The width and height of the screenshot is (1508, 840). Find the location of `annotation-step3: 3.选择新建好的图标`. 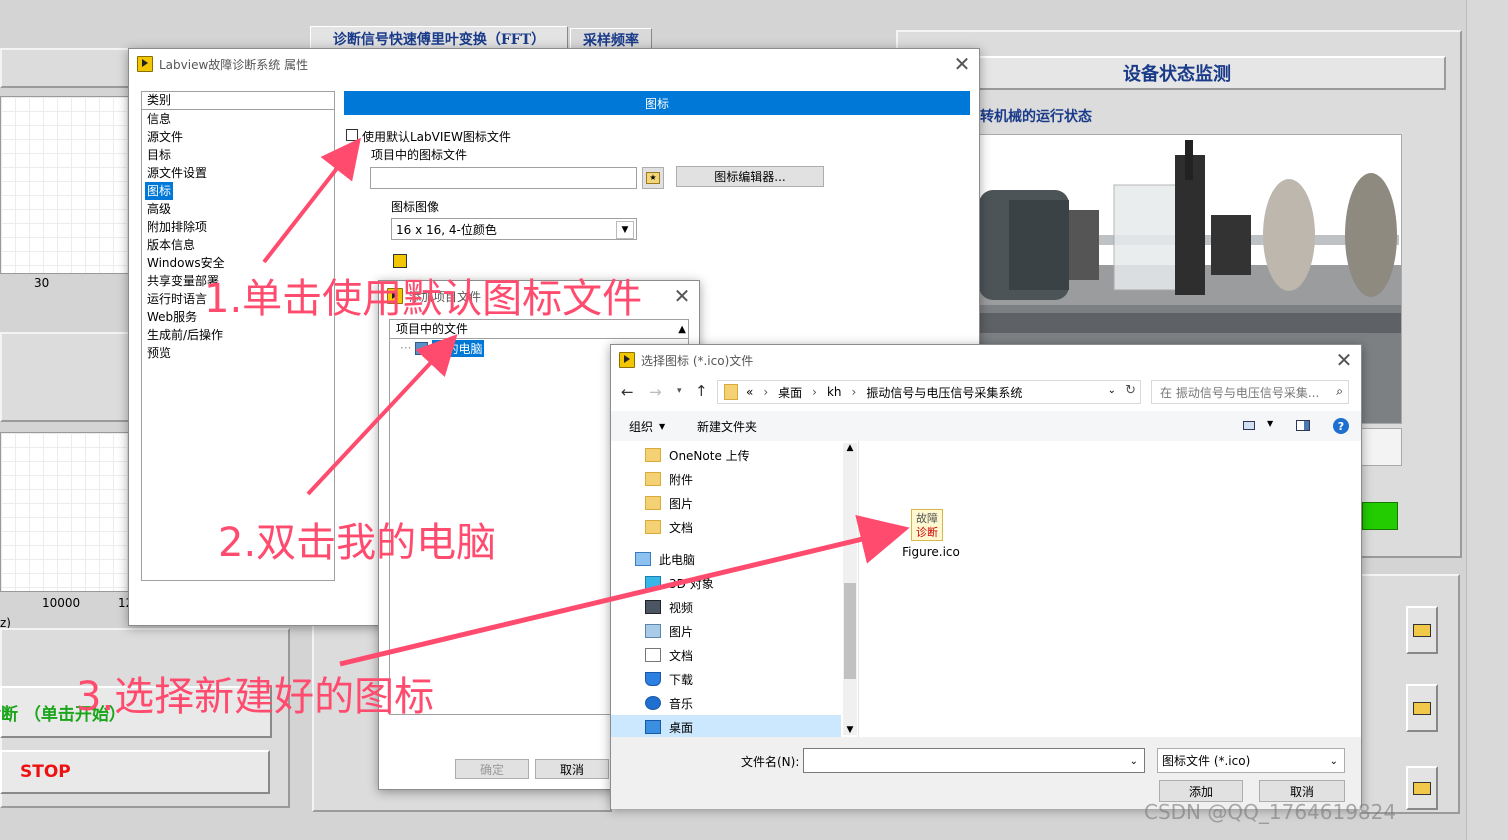

annotation-step3: 3.选择新建好的图标 is located at coordinates (255, 697).